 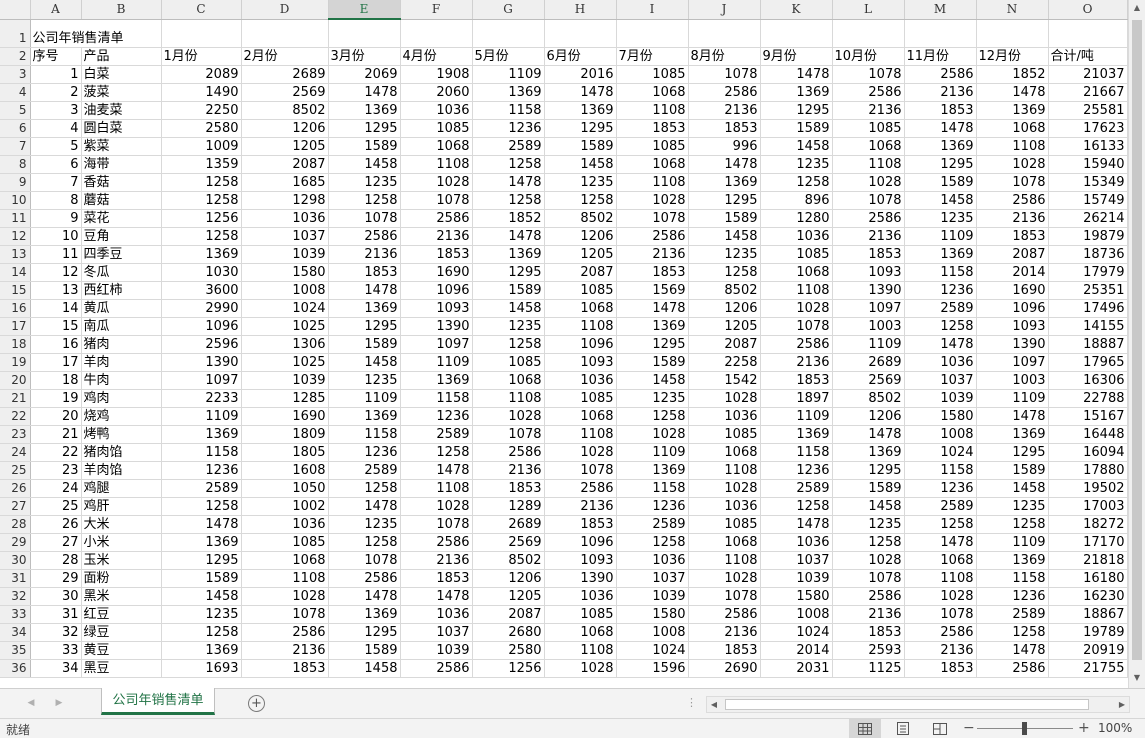 What do you see at coordinates (1088, 74) in the screenshot?
I see `value-cell: 21037` at bounding box center [1088, 74].